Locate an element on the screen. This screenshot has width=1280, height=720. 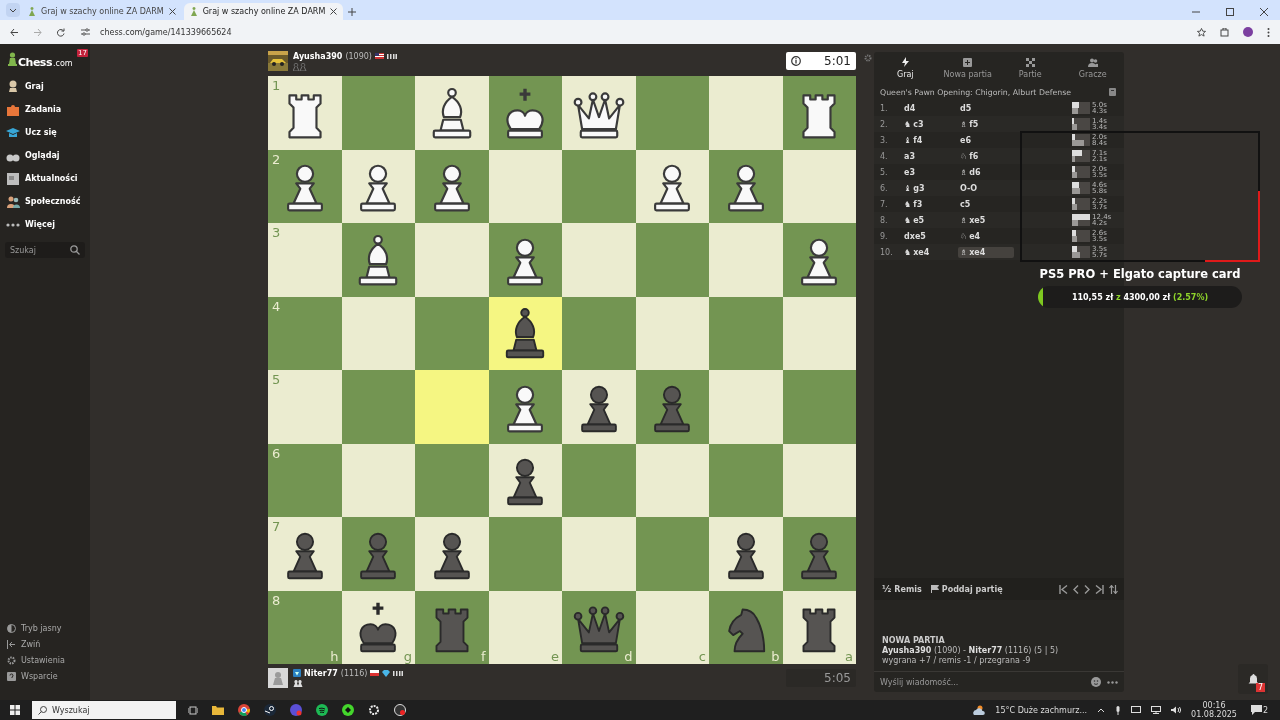
sidebar-item: Więcej is located at coordinates (45, 224).